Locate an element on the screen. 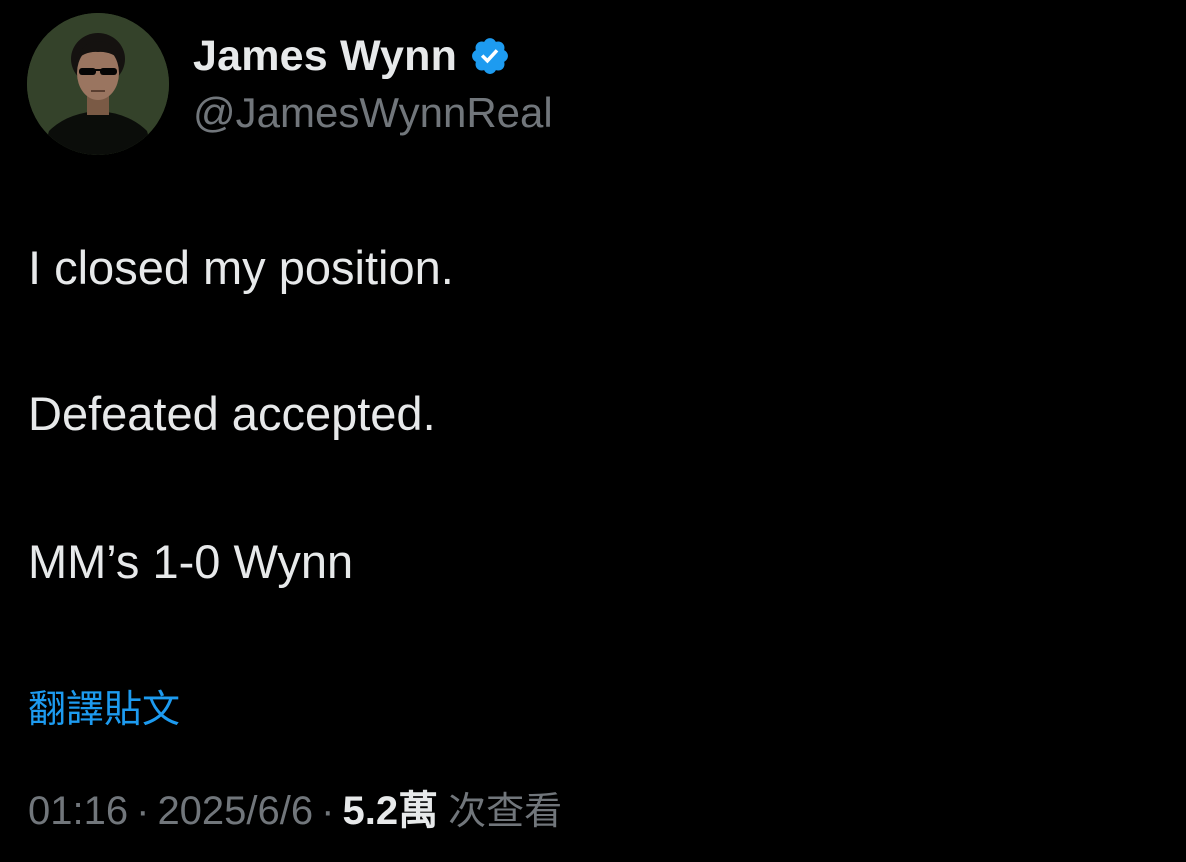 The image size is (1186, 862). author-name-row: James Wynn is located at coordinates (352, 56).